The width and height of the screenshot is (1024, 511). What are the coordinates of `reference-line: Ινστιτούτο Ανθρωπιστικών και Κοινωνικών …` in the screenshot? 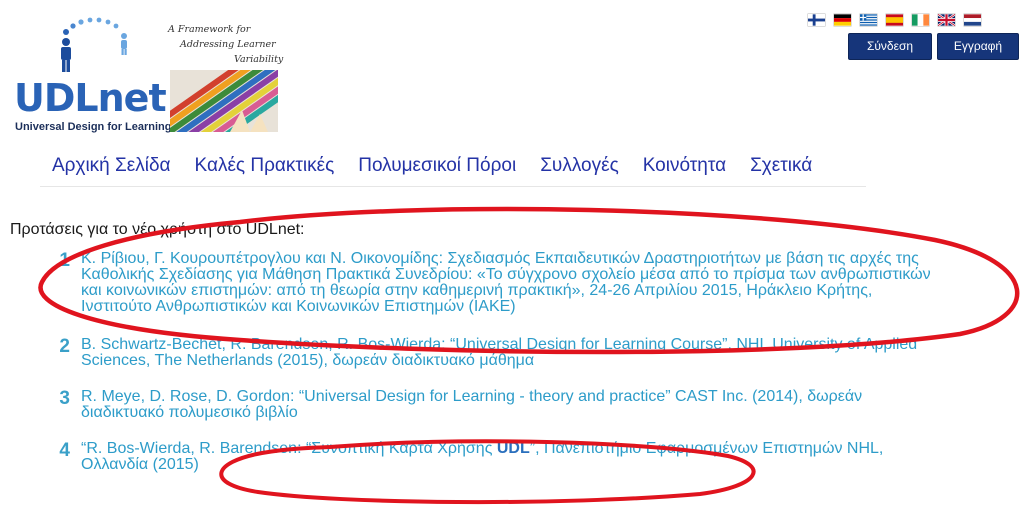 It's located at (298, 306).